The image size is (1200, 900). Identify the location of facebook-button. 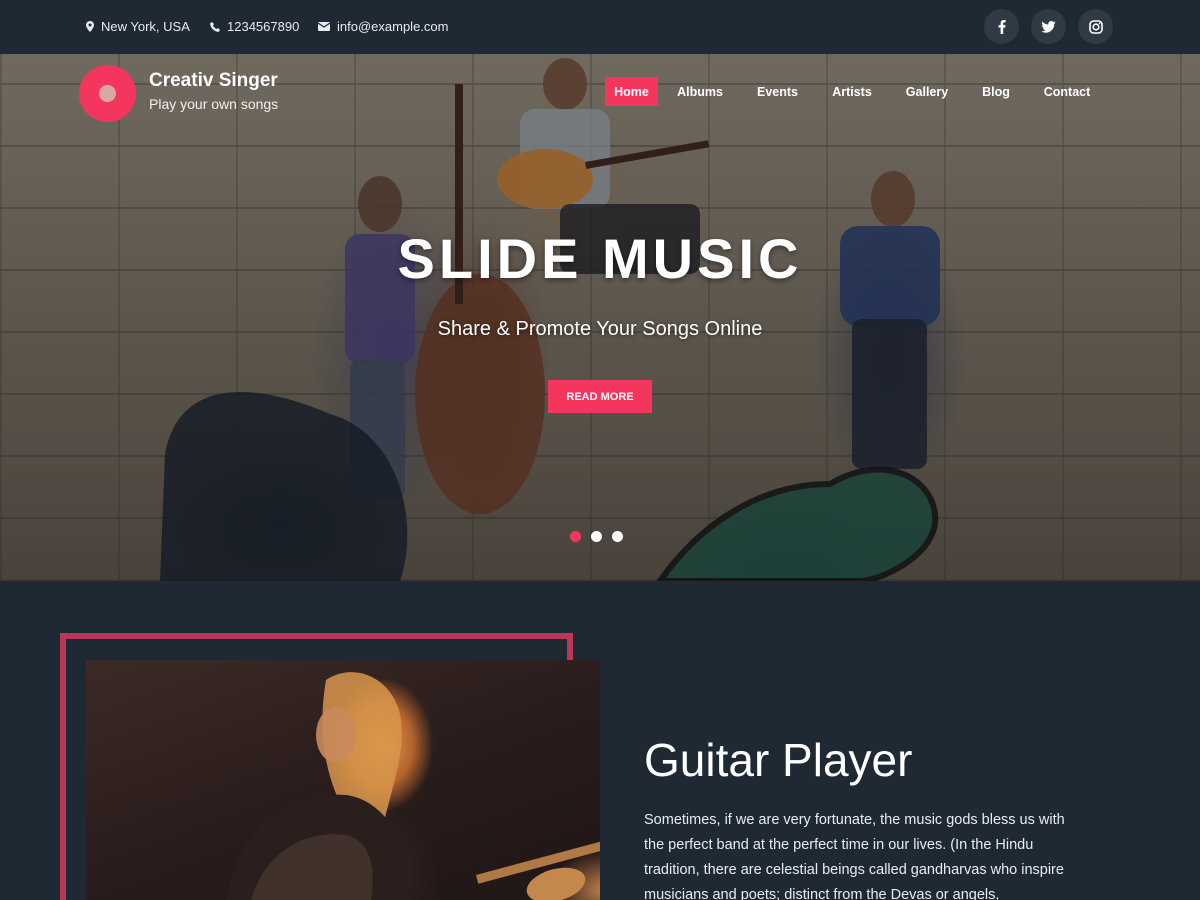
(1001, 26).